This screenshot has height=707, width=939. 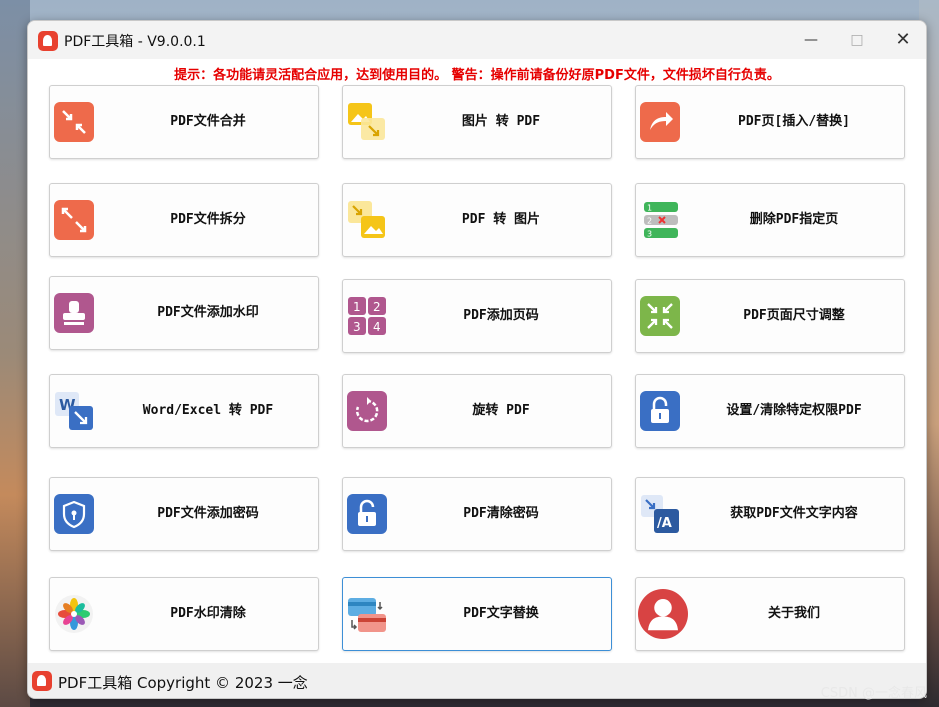 I want to click on close-button: ✕, so click(x=903, y=40).